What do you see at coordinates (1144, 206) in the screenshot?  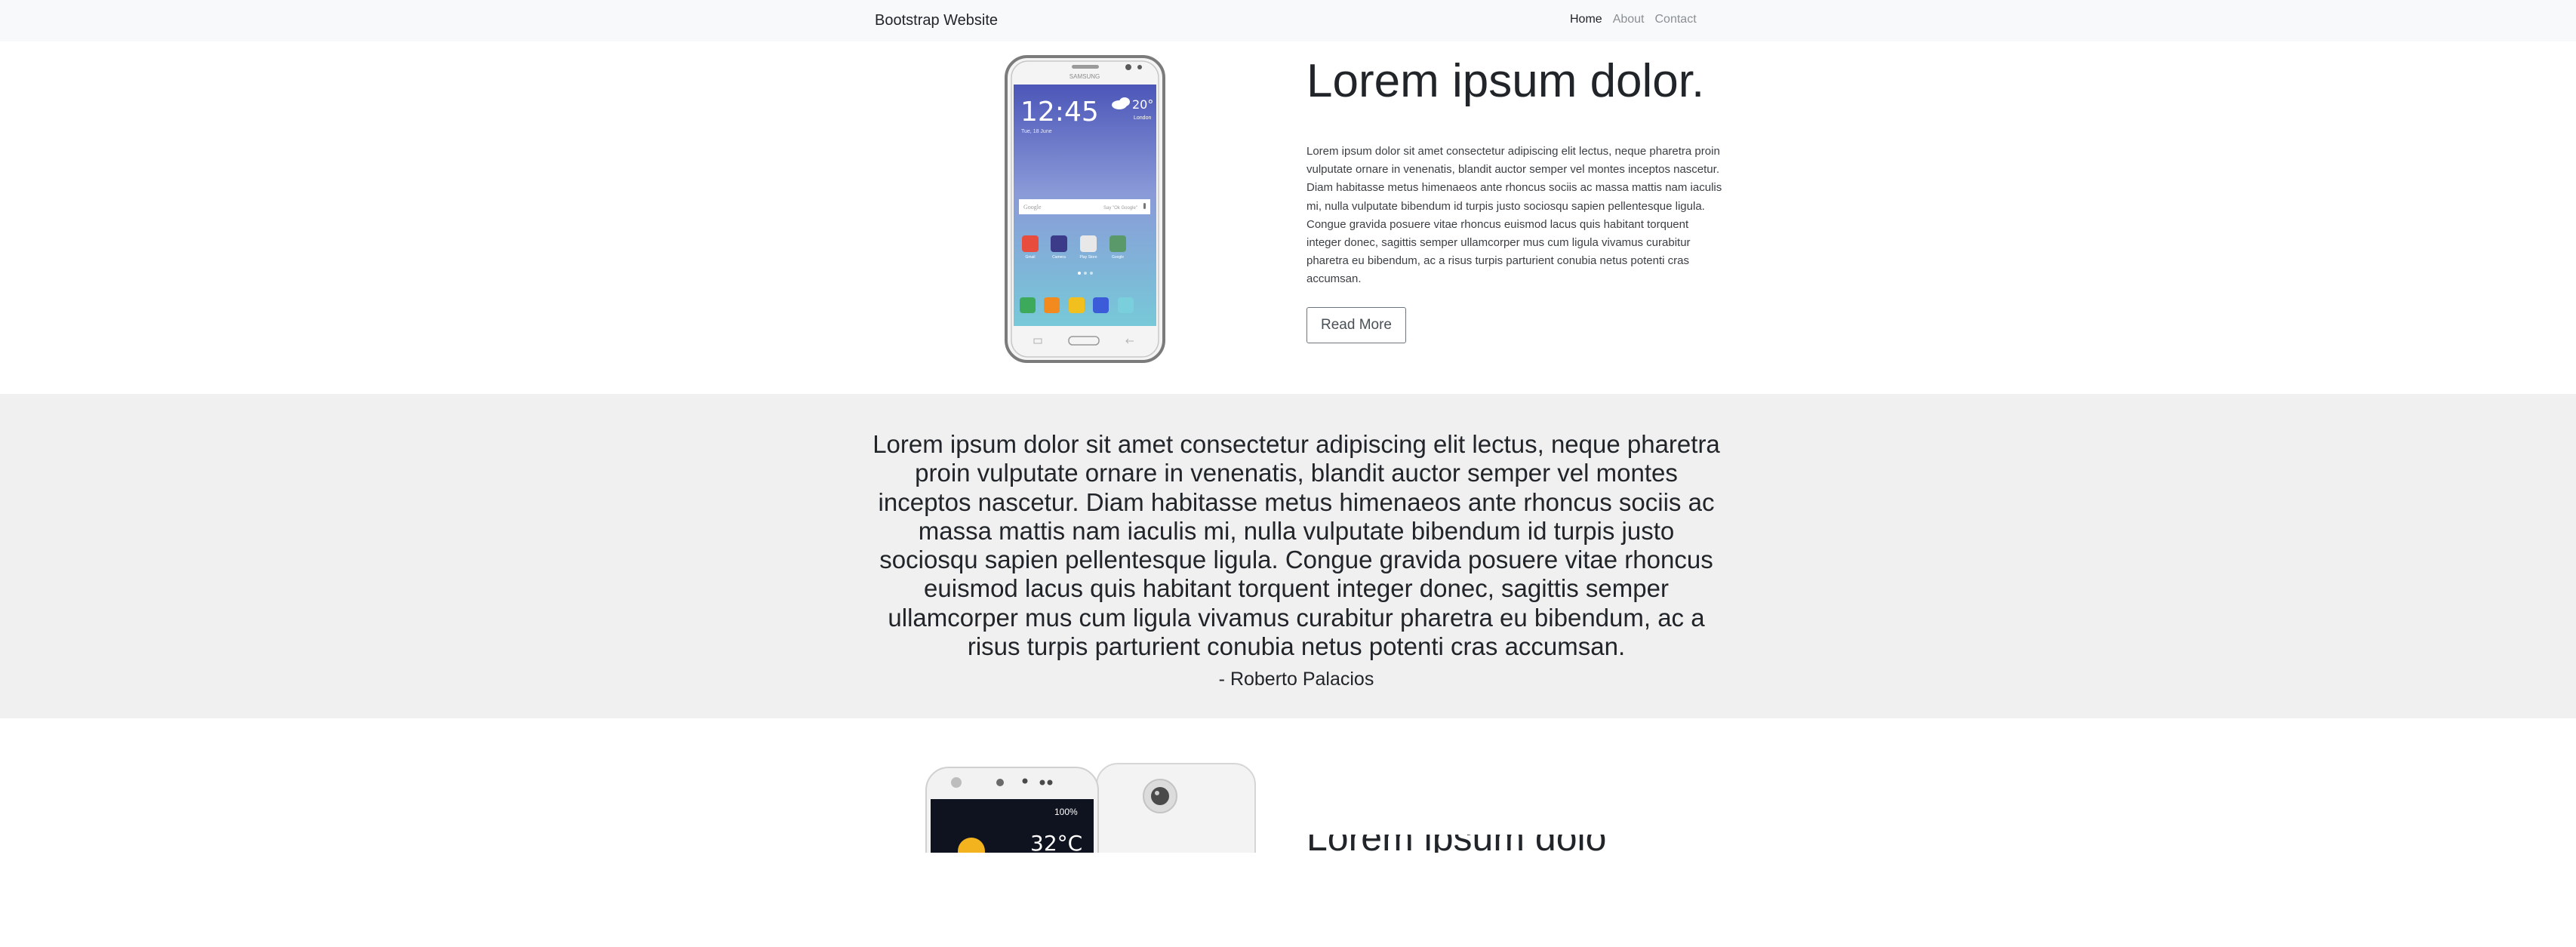 I see `mic-icon` at bounding box center [1144, 206].